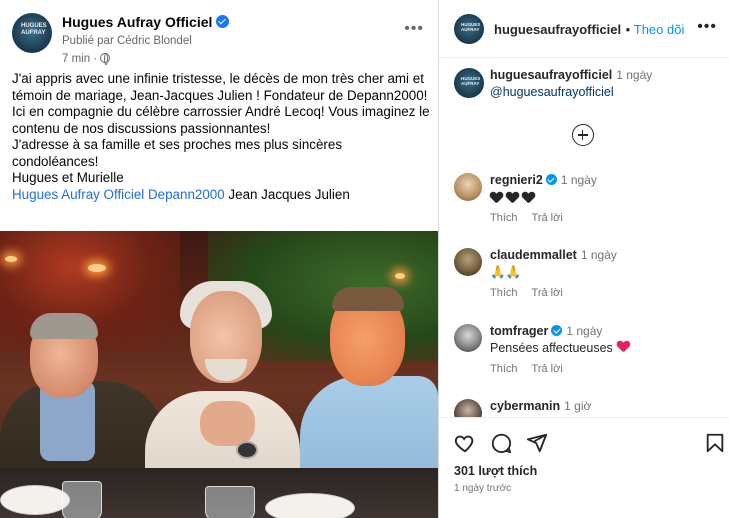 The width and height of the screenshot is (729, 518). What do you see at coordinates (707, 27) in the screenshot?
I see `ig-more-options-icon: •••` at bounding box center [707, 27].